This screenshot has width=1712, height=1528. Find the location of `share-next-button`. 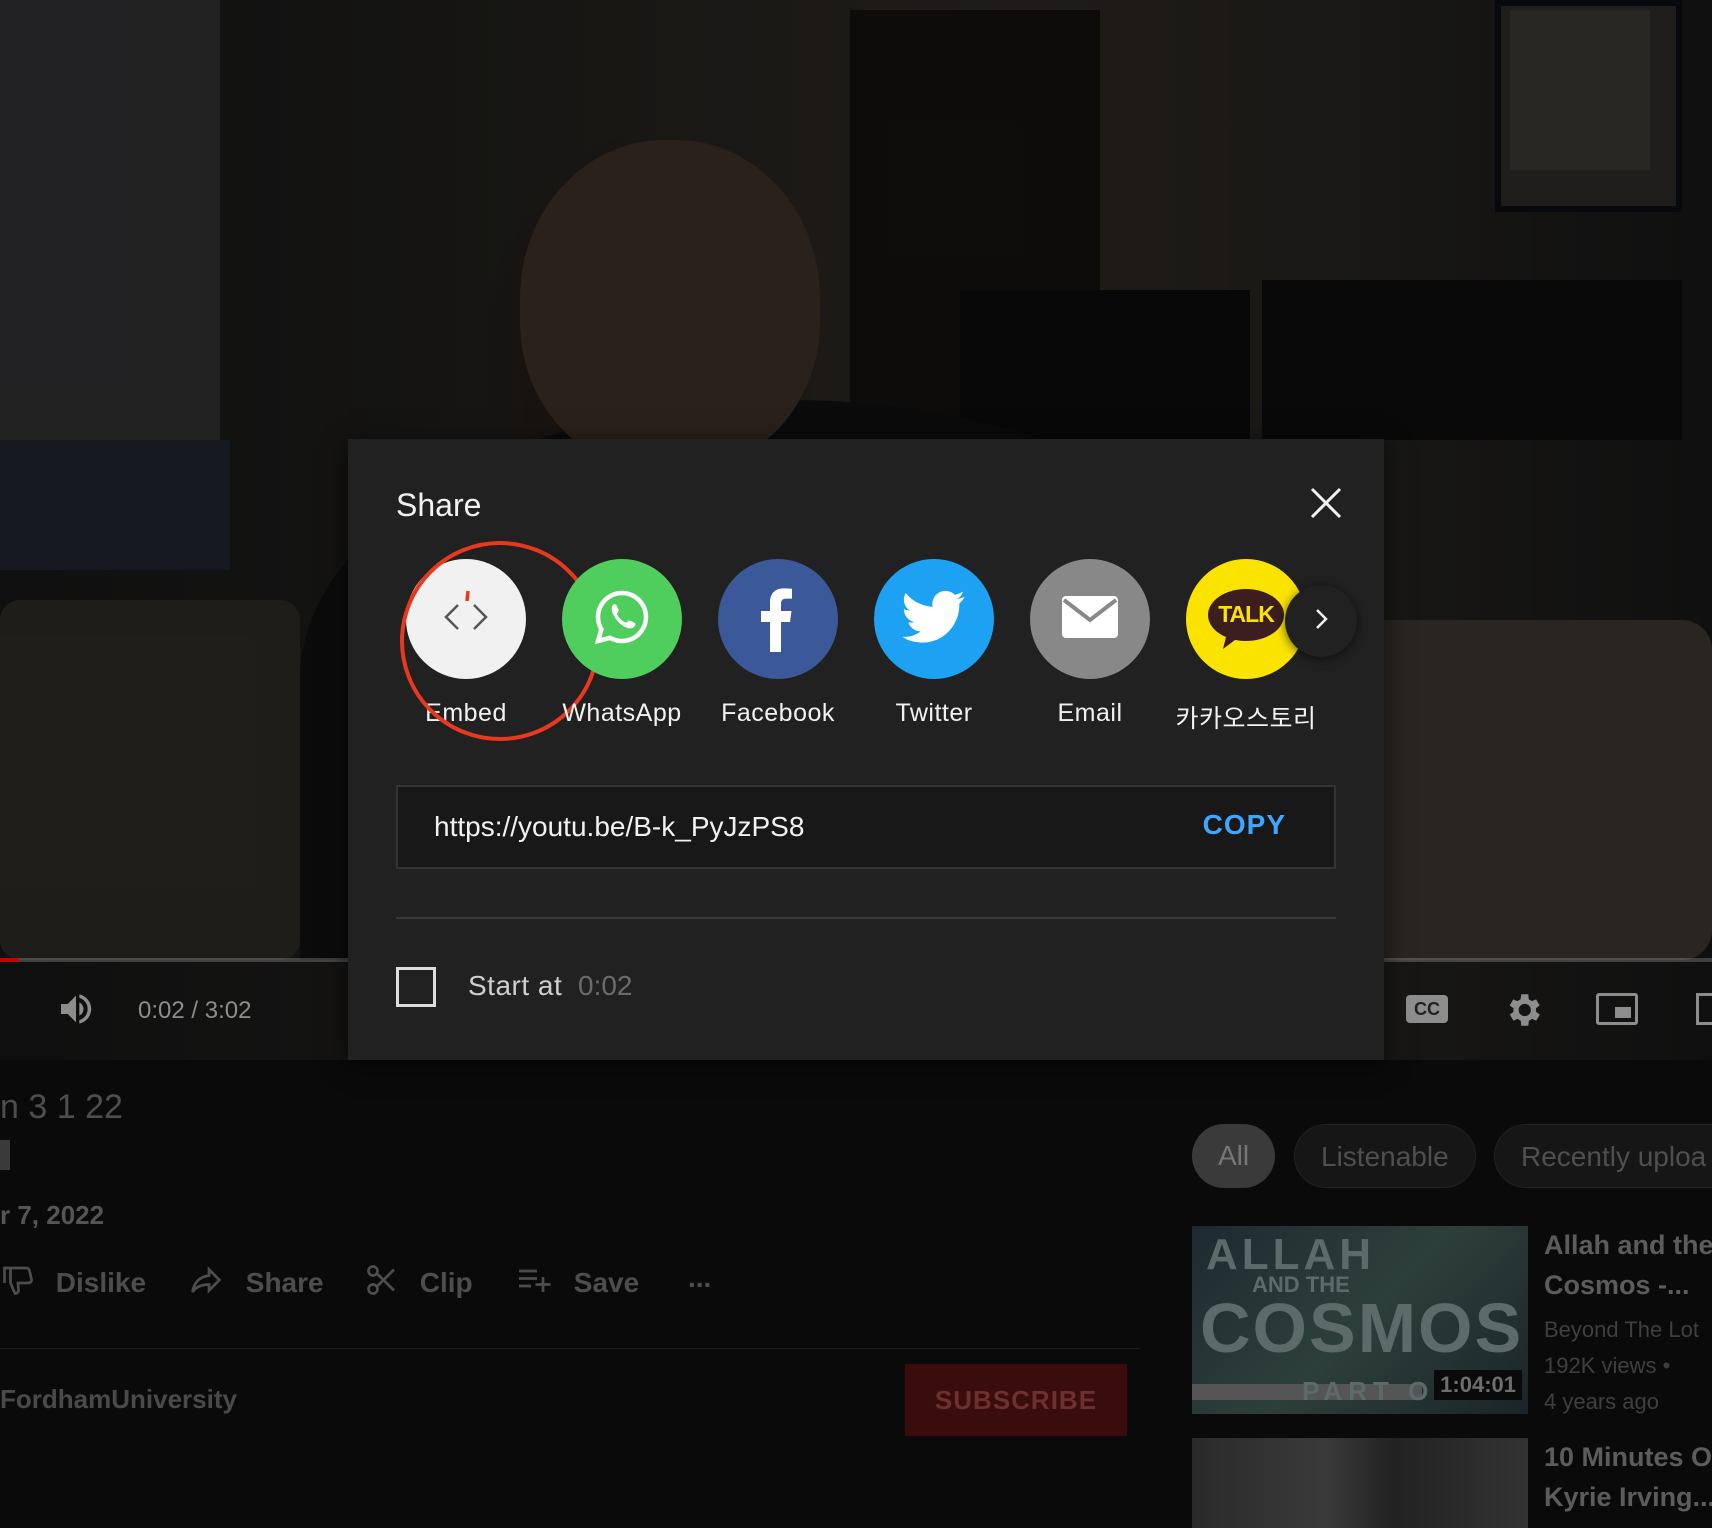

share-next-button is located at coordinates (1321, 621).